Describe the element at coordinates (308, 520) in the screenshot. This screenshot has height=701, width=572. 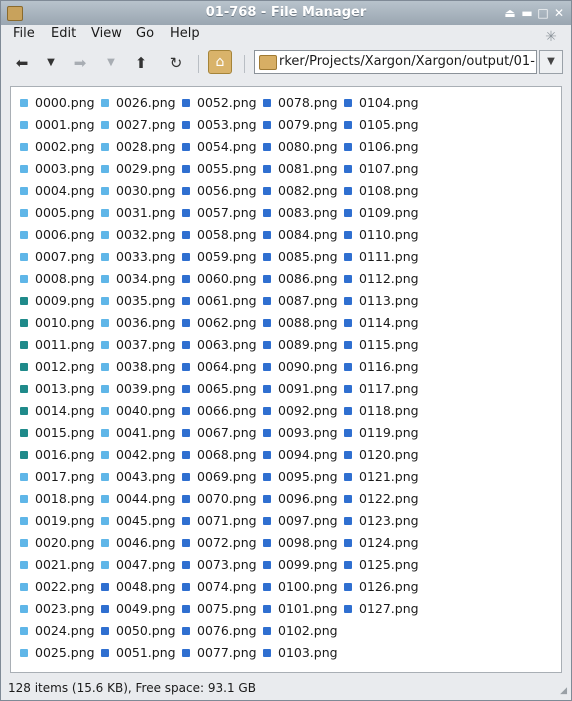
I see `file-name: 0097.png` at that location.